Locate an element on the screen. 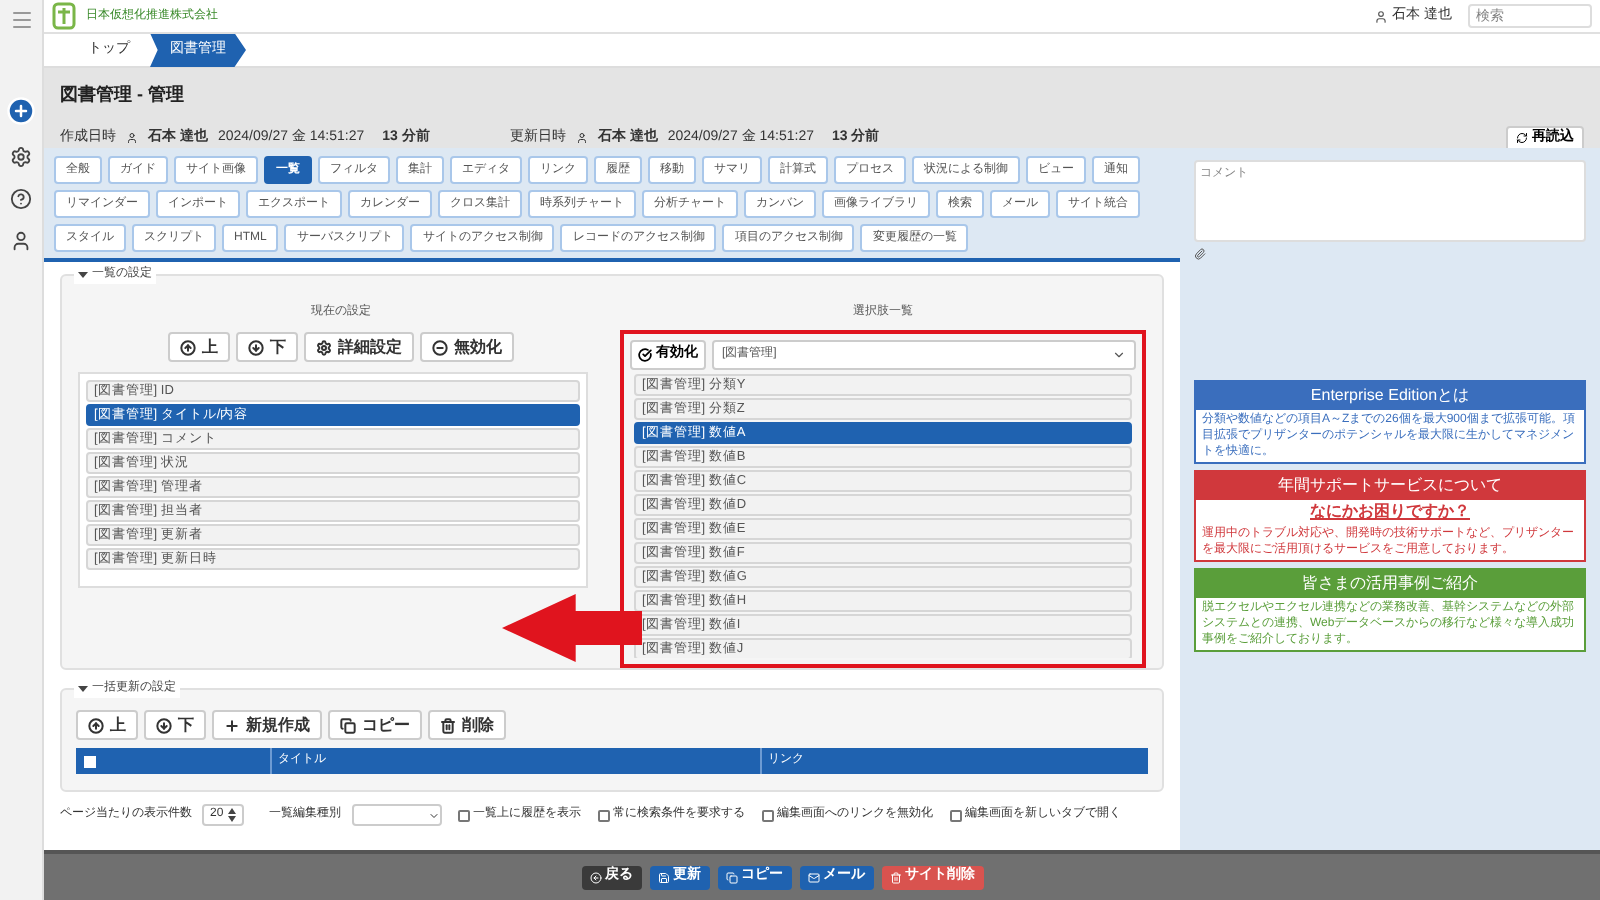  settings-icon is located at coordinates (21, 157).